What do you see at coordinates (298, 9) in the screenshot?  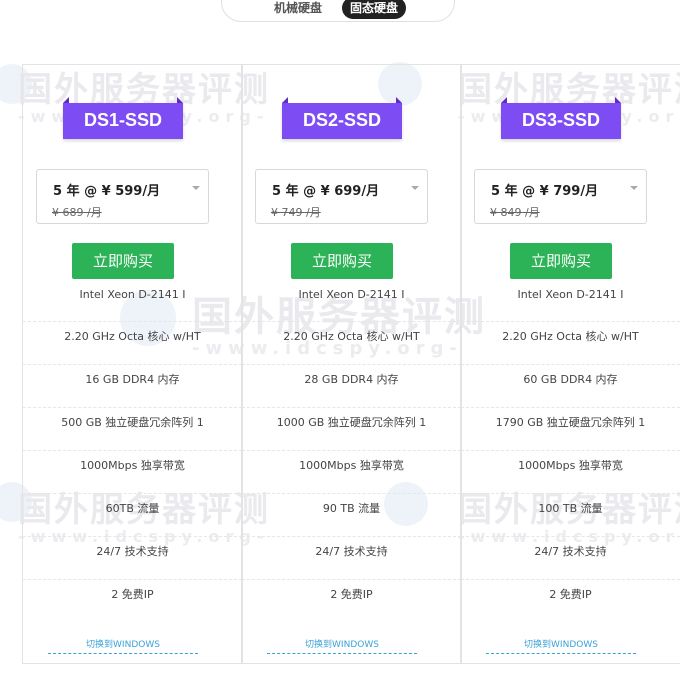 I see `toggle-hdd: 机械硬盘` at bounding box center [298, 9].